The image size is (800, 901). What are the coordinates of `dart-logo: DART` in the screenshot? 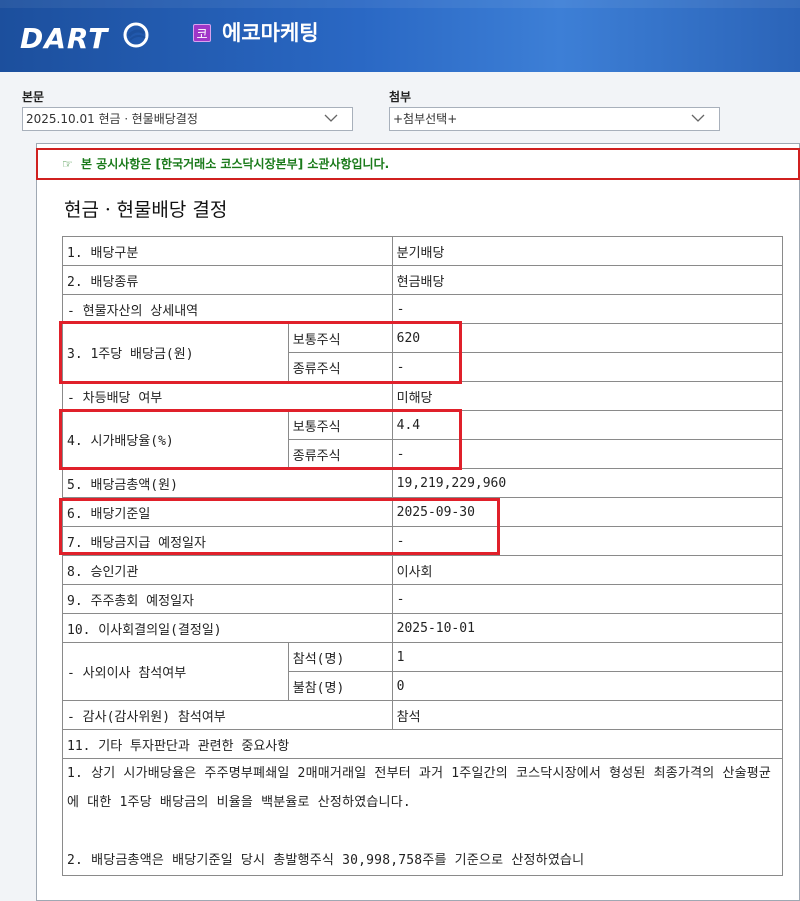 It's located at (64, 39).